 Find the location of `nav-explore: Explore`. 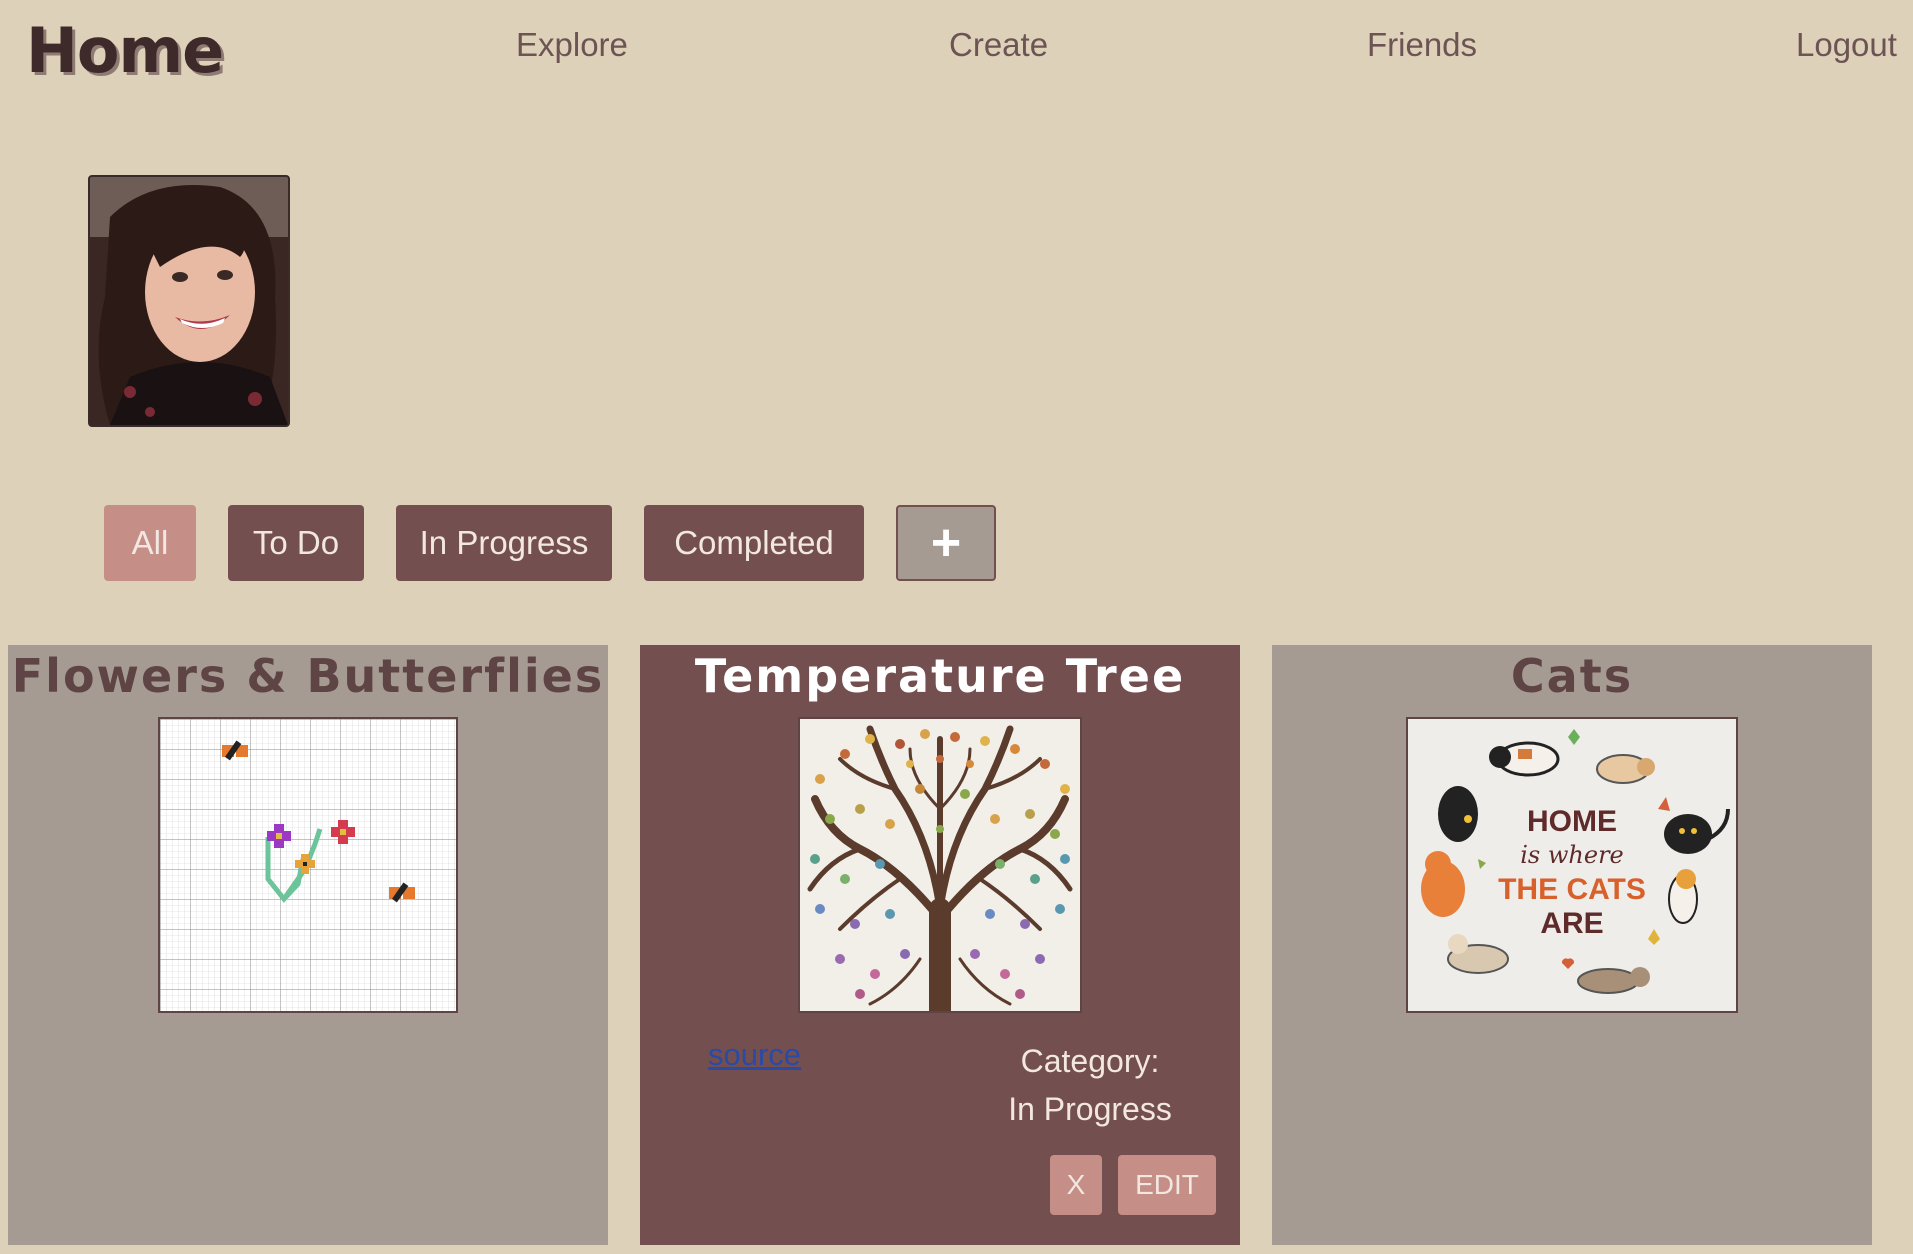

nav-explore: Explore is located at coordinates (572, 45).